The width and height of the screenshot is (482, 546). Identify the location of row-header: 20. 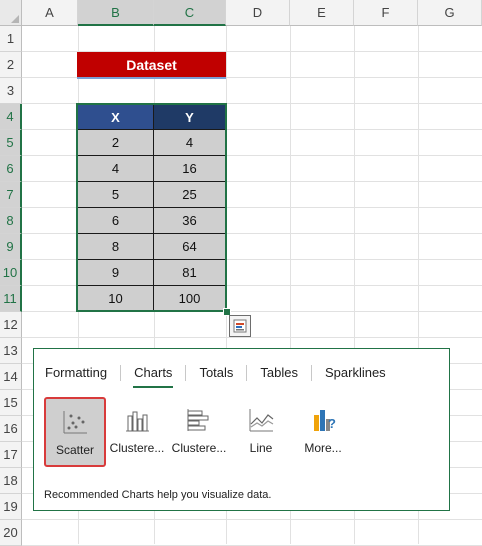
(11, 533).